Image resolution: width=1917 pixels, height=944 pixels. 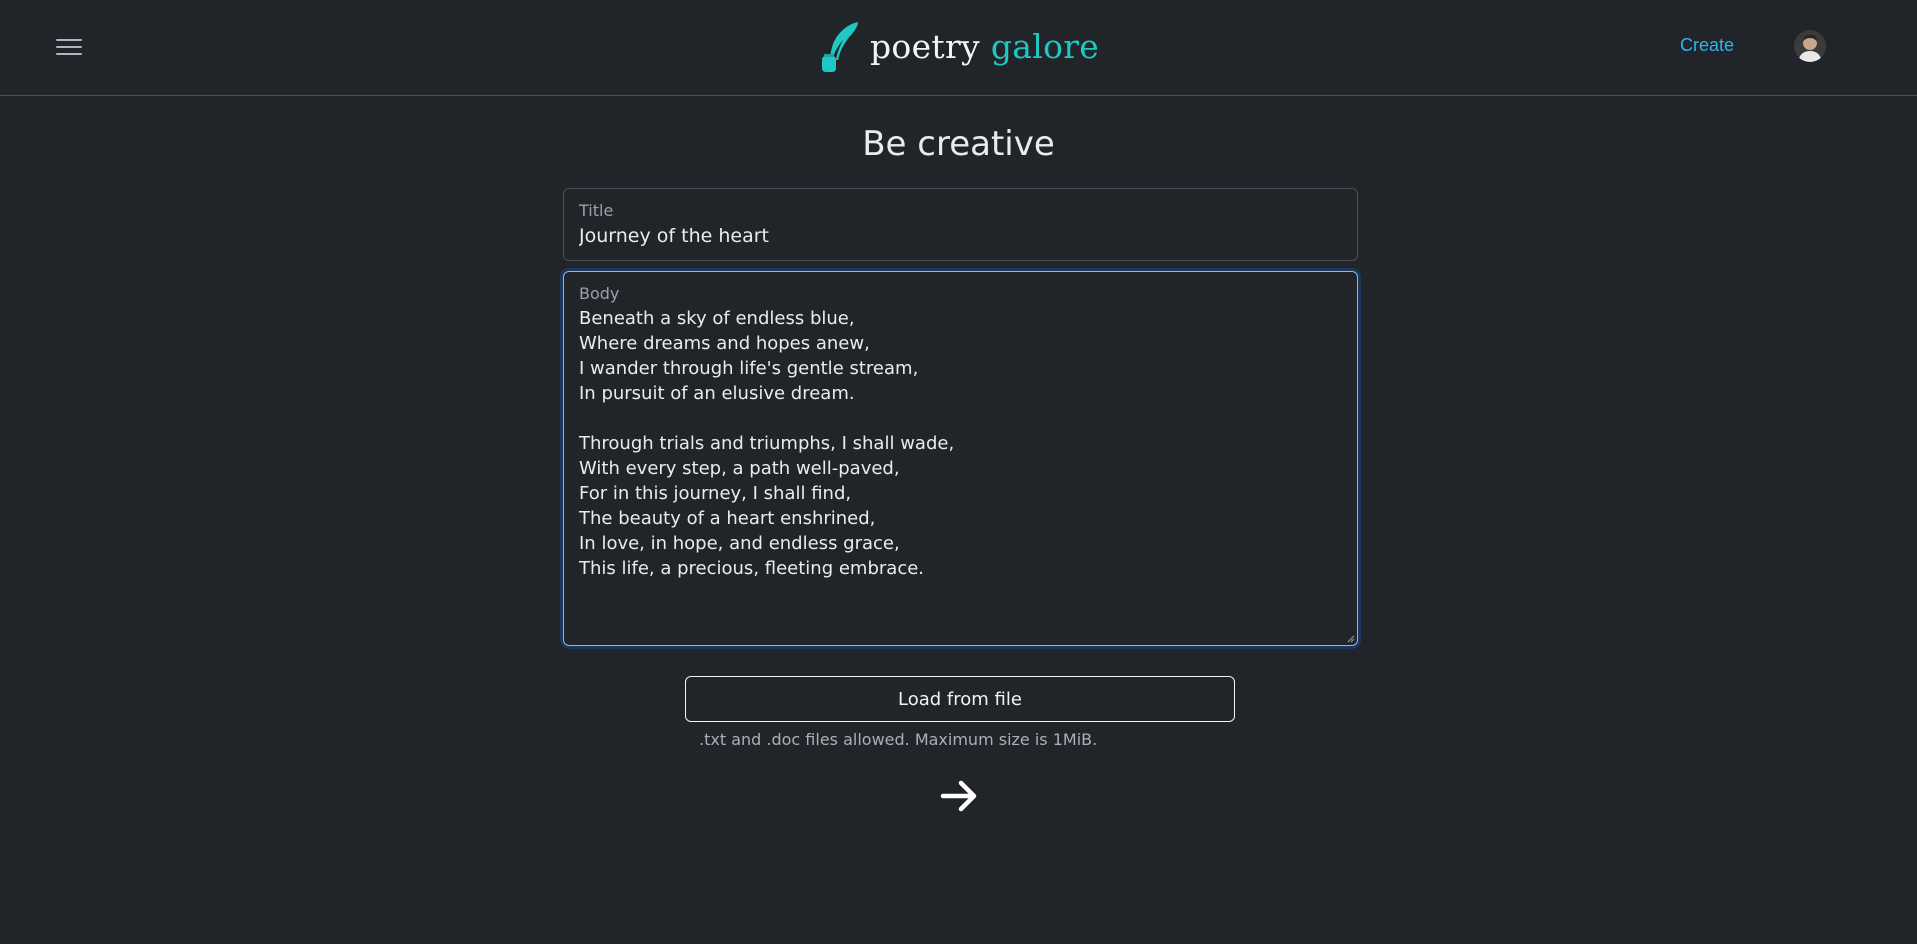 What do you see at coordinates (599, 293) in the screenshot?
I see `body-label: Body` at bounding box center [599, 293].